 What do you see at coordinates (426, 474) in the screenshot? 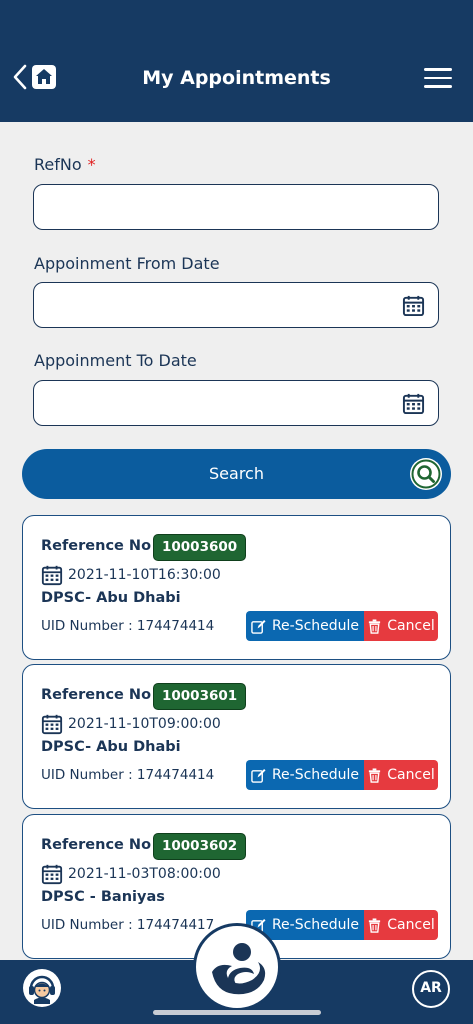
I see `search-icon` at bounding box center [426, 474].